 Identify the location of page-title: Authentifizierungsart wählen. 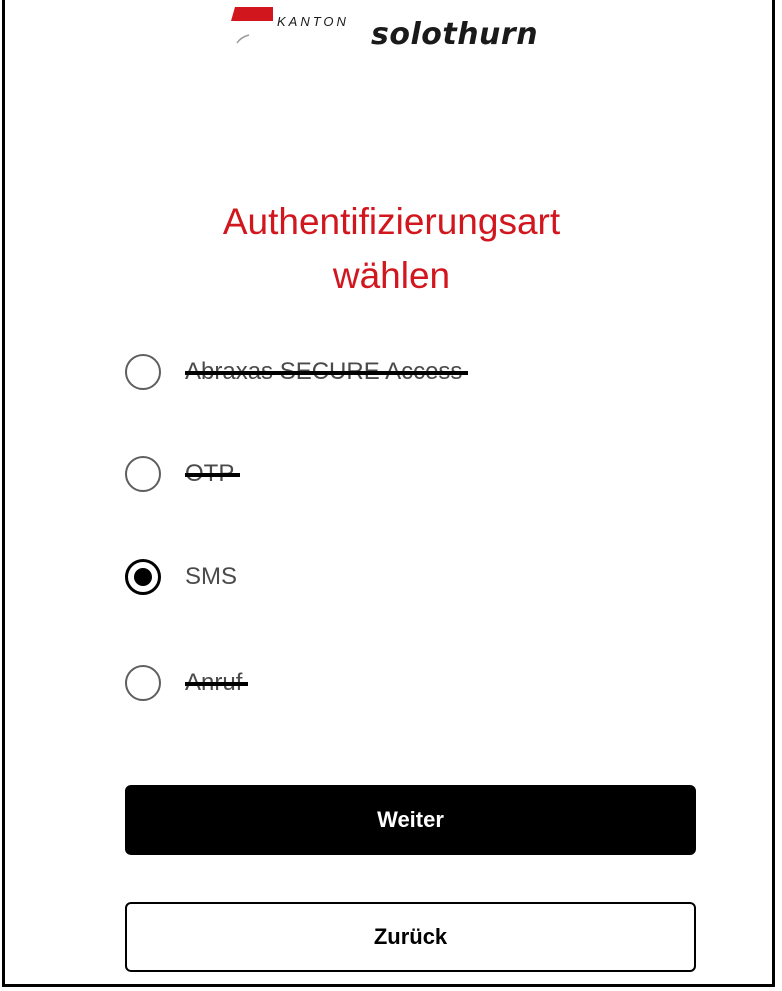
(391, 249).